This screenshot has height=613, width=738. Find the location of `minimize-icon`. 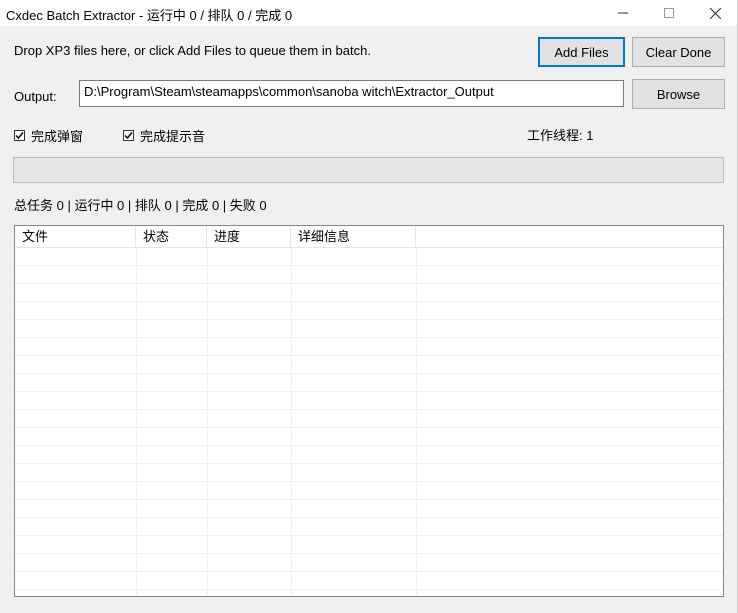

minimize-icon is located at coordinates (623, 13).